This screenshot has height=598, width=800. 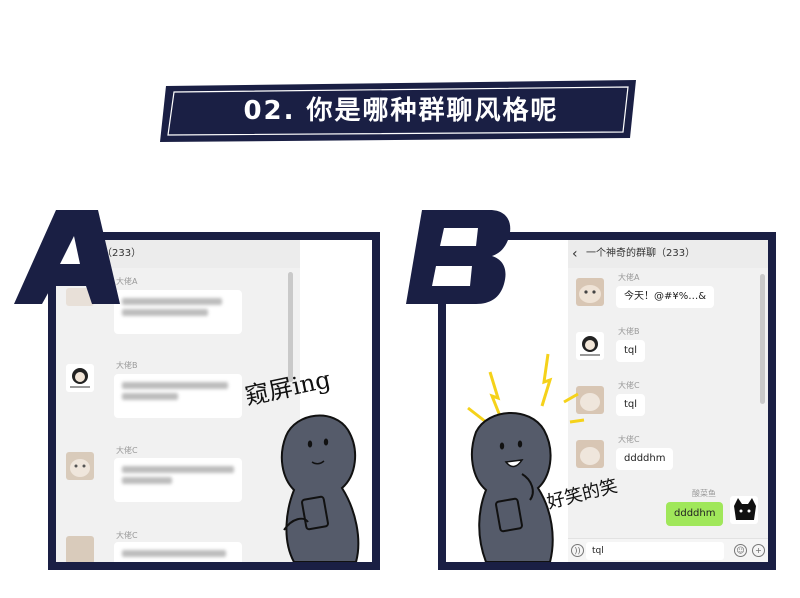 I want to click on sender-name: 大佬A, so click(x=629, y=277).